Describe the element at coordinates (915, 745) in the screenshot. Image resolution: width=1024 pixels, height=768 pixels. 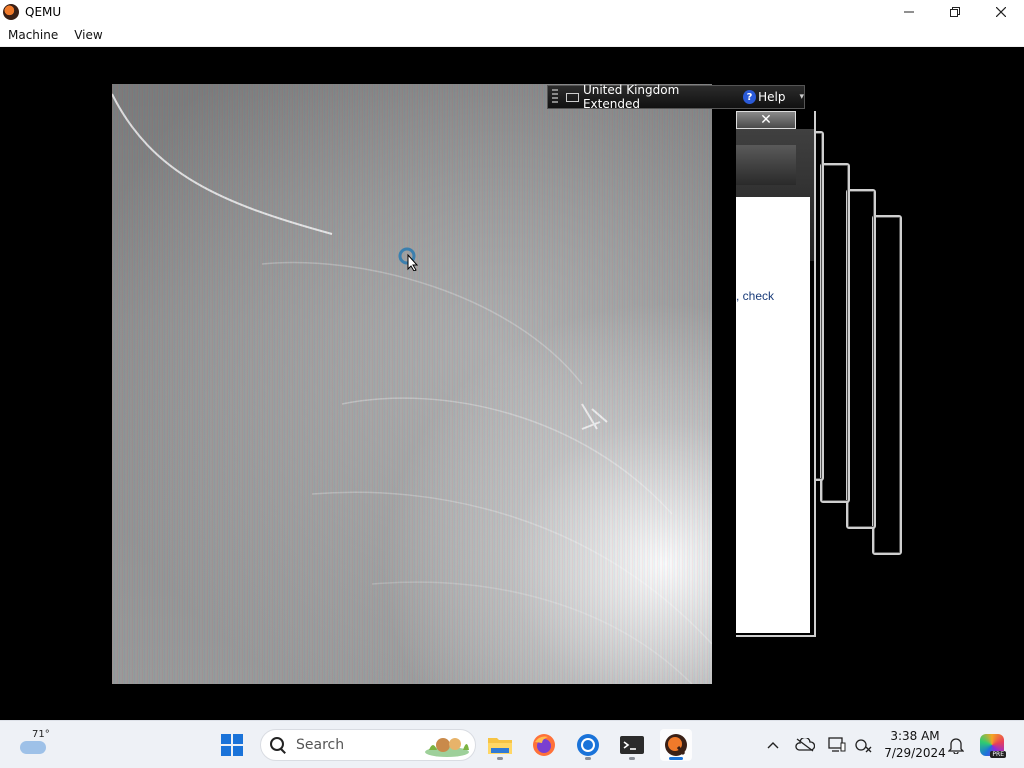
I see `taskbar-clock: 3:38 AM 7/29/2024` at that location.